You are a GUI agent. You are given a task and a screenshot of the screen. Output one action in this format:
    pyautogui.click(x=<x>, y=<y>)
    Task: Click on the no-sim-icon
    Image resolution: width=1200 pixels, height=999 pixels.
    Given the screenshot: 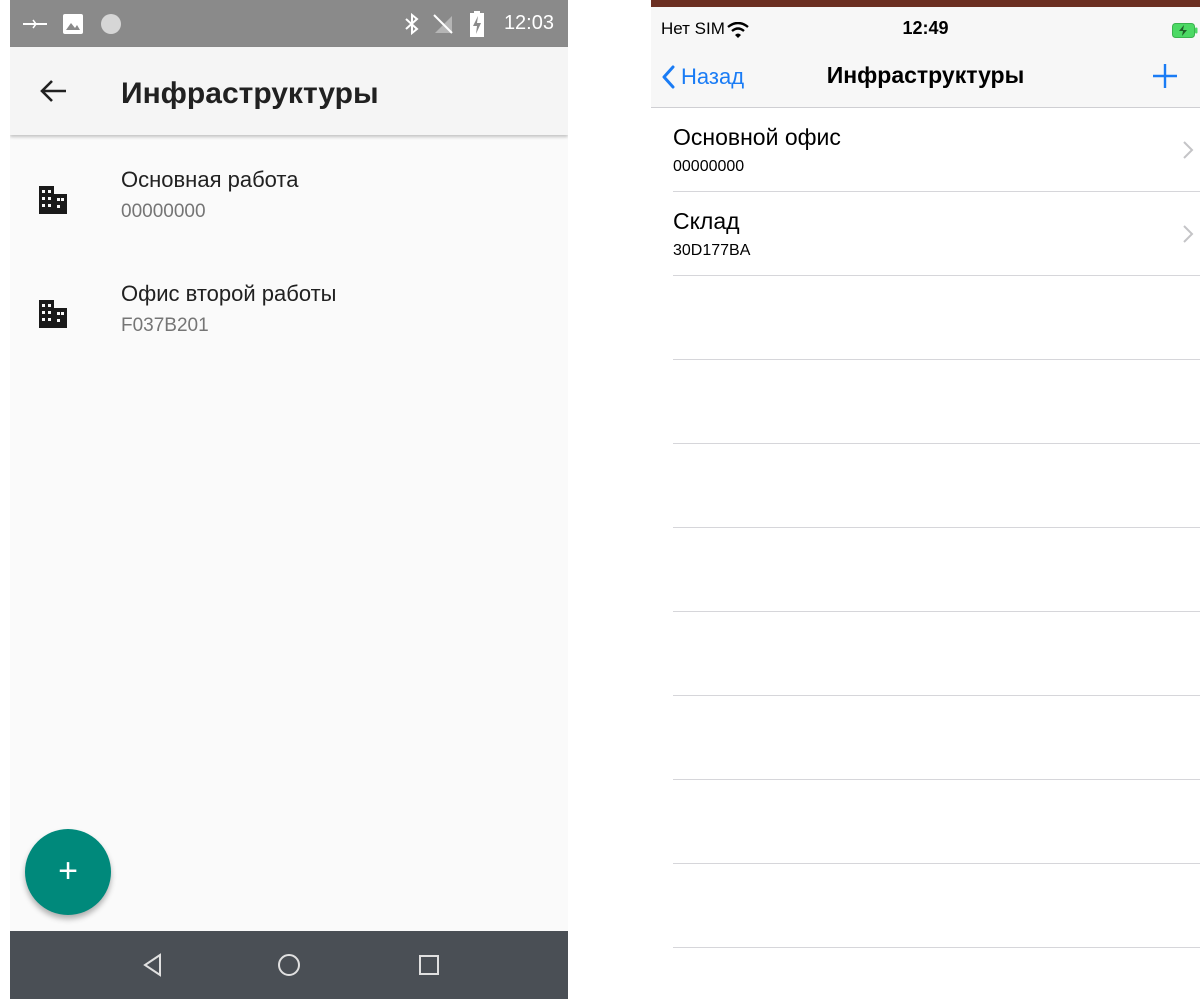 What is the action you would take?
    pyautogui.click(x=443, y=23)
    